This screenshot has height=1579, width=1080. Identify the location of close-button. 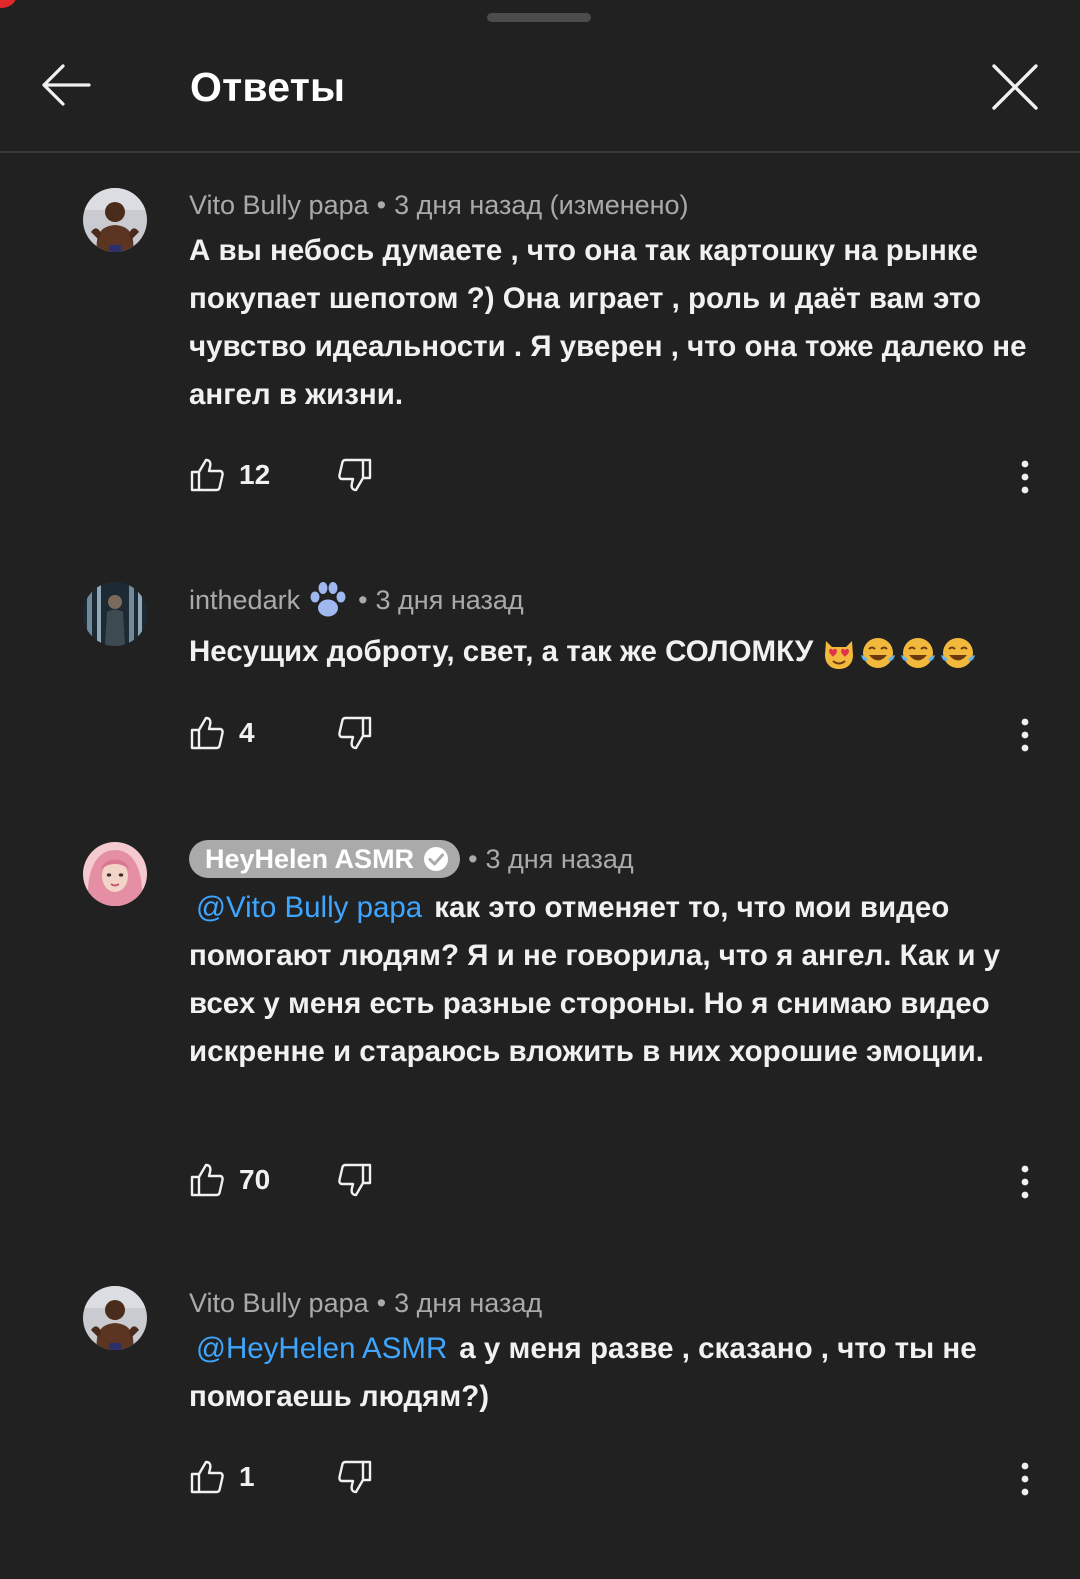
(1015, 87).